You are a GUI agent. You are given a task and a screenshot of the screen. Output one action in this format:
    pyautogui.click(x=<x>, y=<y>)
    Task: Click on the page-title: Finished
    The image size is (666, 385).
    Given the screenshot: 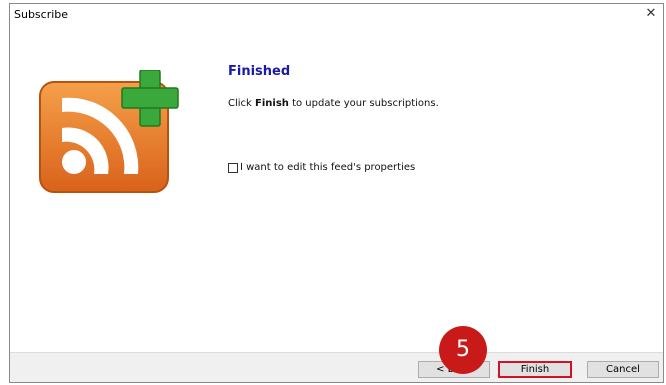 What is the action you would take?
    pyautogui.click(x=259, y=71)
    